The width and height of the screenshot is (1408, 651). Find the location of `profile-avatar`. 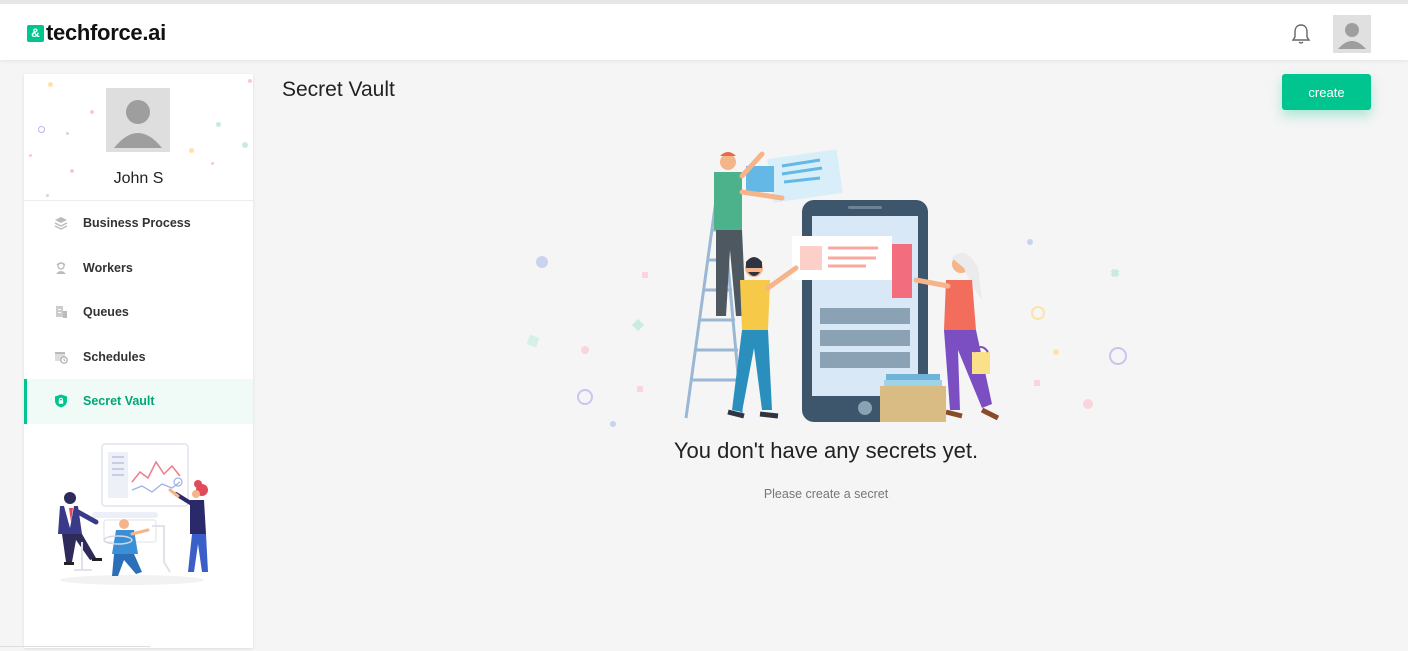

profile-avatar is located at coordinates (138, 120).